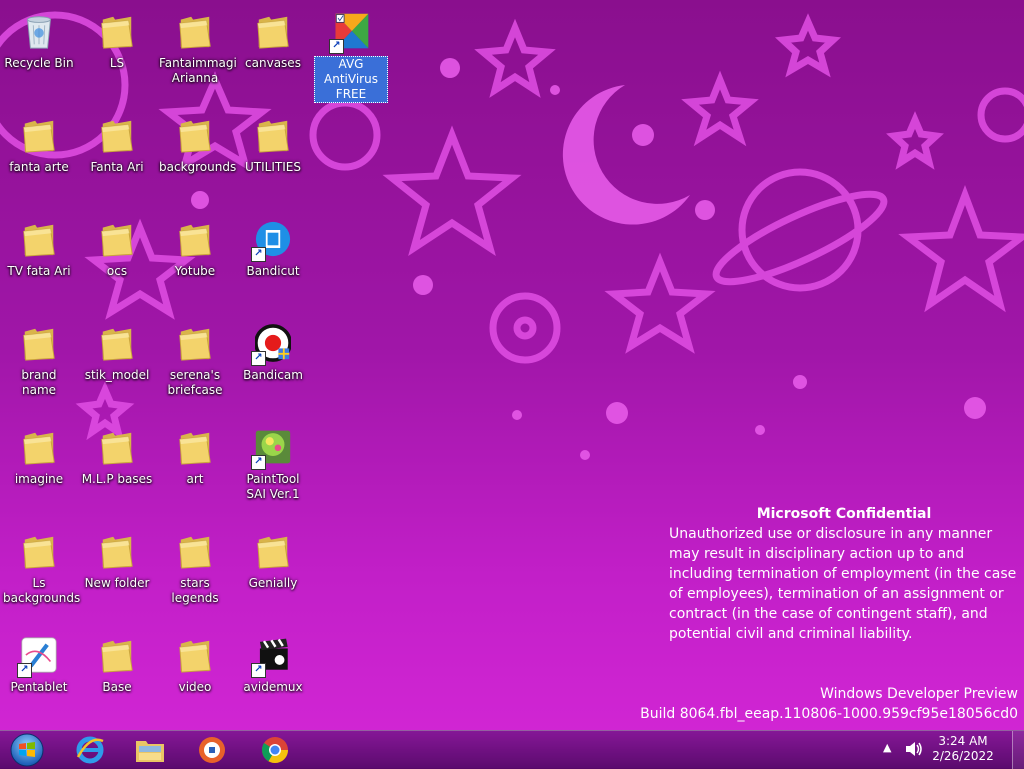 This screenshot has width=1024, height=769. I want to click on desktop-icon-serena-s-briefcase: serena's briefcase, so click(195, 355).